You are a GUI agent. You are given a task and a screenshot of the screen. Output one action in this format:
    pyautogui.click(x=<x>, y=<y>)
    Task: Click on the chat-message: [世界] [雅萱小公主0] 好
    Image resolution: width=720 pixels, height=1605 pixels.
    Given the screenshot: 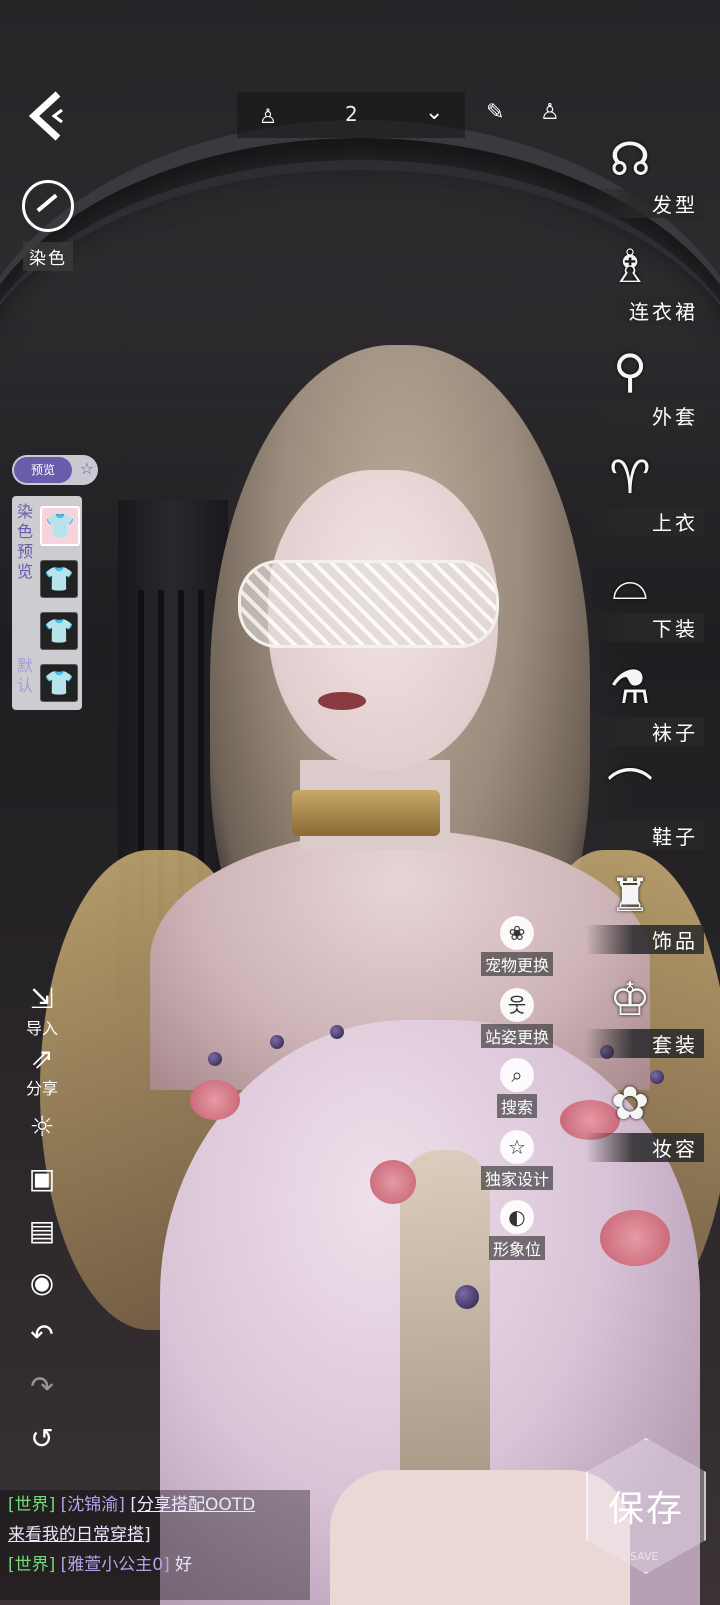 What is the action you would take?
    pyautogui.click(x=155, y=1565)
    